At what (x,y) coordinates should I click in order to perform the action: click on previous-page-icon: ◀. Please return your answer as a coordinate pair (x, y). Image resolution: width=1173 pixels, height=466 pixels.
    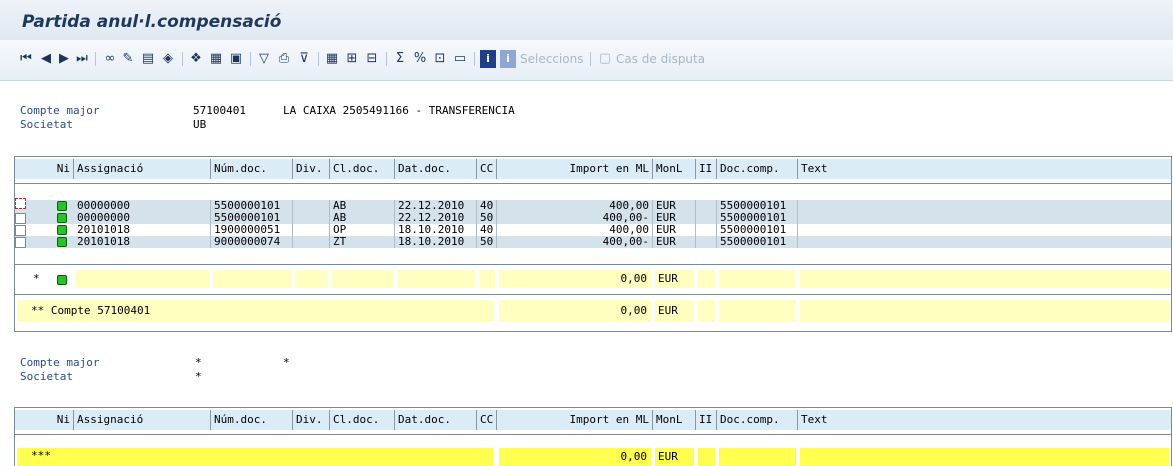
    Looking at the image, I should click on (46, 59).